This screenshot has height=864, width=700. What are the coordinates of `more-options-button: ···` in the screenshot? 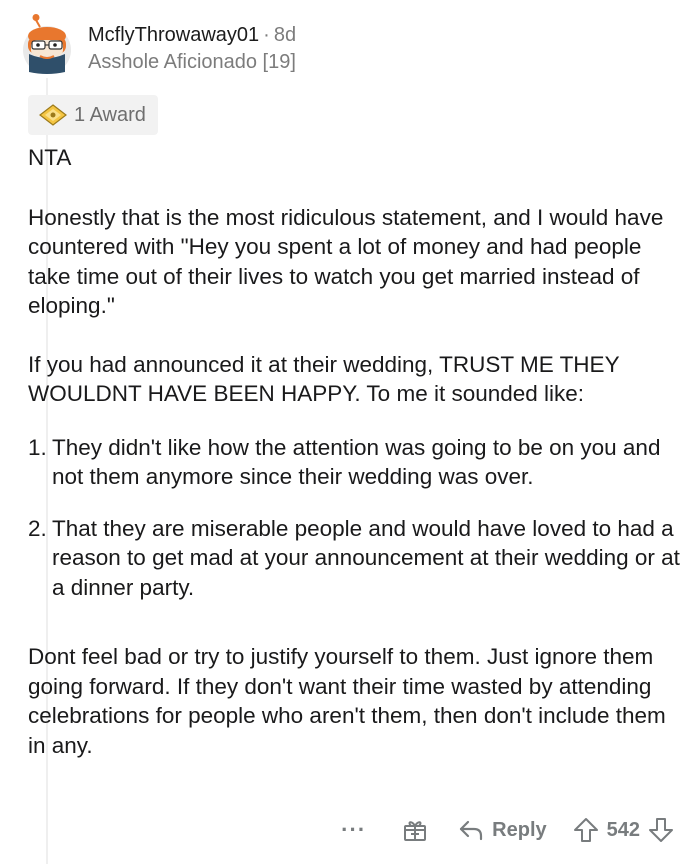 It's located at (353, 830).